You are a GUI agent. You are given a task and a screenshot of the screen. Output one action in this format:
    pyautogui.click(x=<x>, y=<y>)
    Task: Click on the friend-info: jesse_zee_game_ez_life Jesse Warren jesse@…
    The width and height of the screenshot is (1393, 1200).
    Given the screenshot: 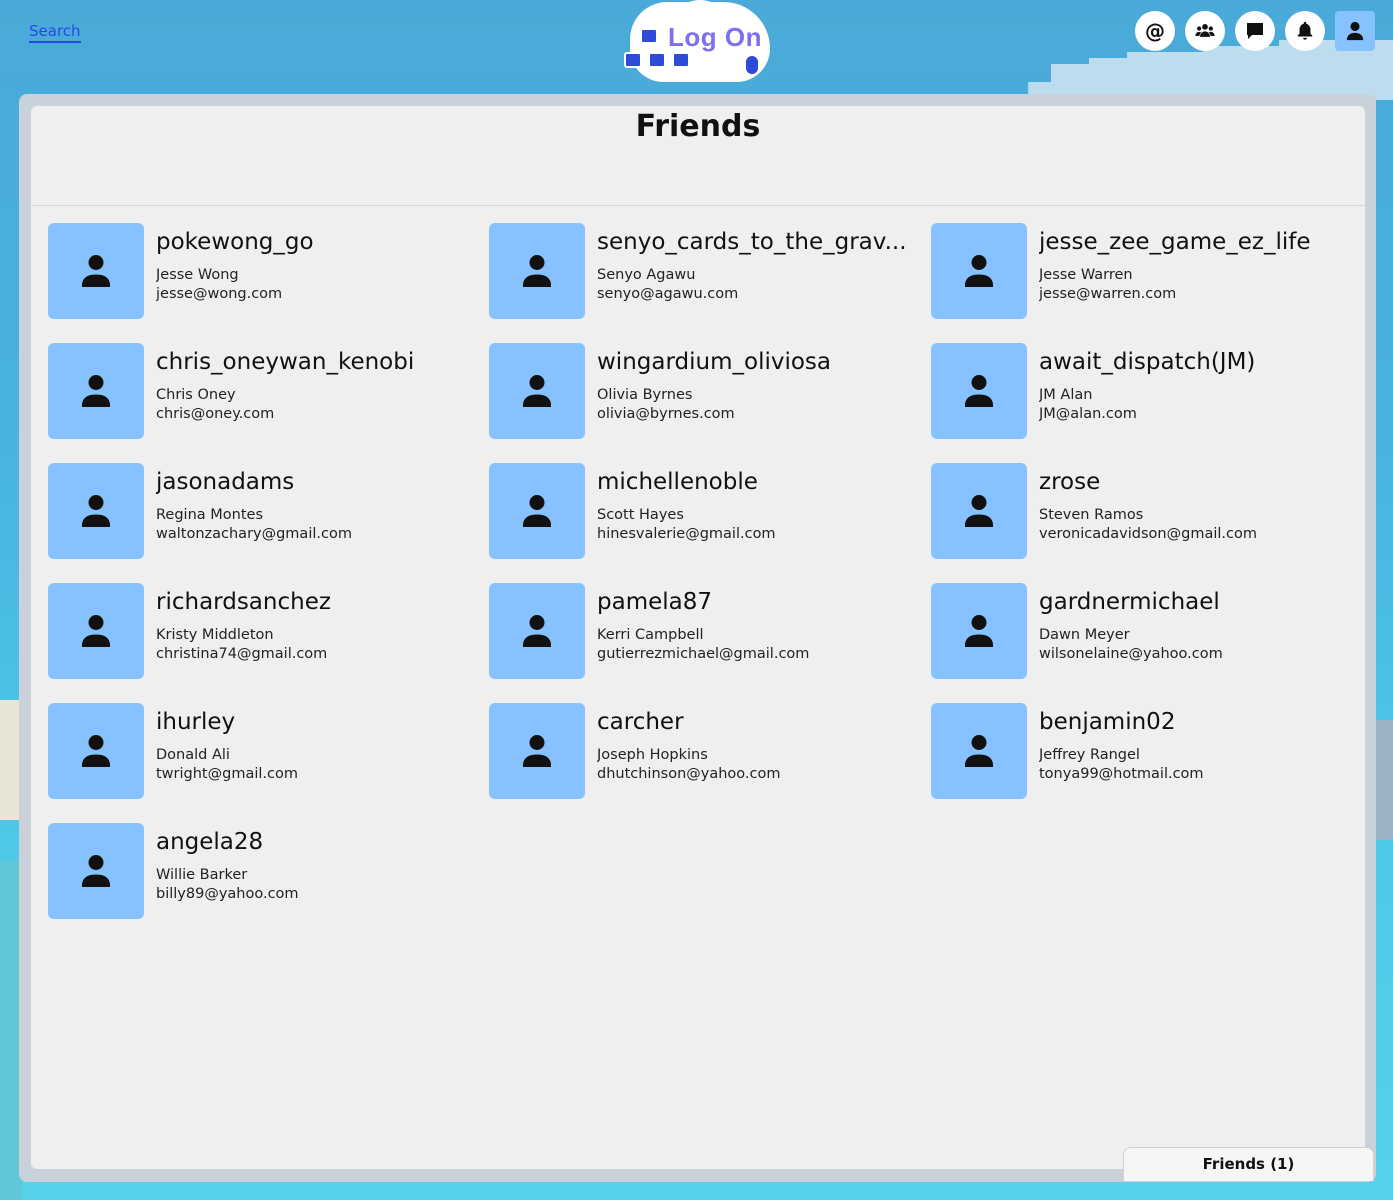 What is the action you would take?
    pyautogui.click(x=1203, y=263)
    